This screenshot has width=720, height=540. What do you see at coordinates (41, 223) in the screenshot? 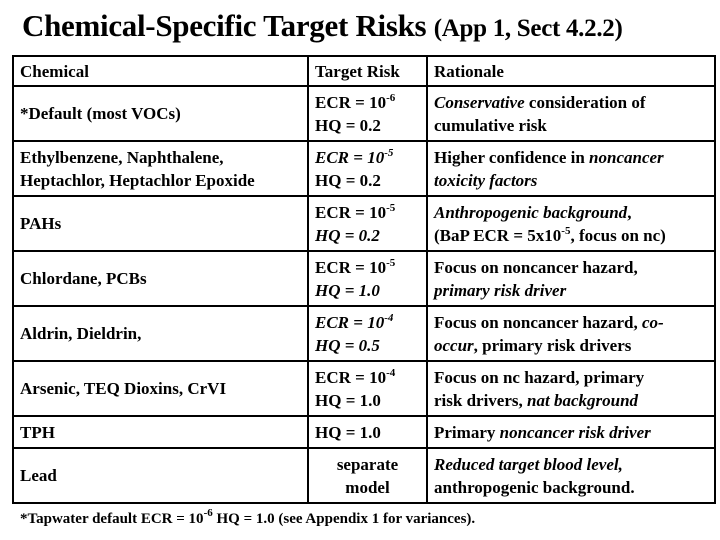
I see `chemical-name: PAHs` at bounding box center [41, 223].